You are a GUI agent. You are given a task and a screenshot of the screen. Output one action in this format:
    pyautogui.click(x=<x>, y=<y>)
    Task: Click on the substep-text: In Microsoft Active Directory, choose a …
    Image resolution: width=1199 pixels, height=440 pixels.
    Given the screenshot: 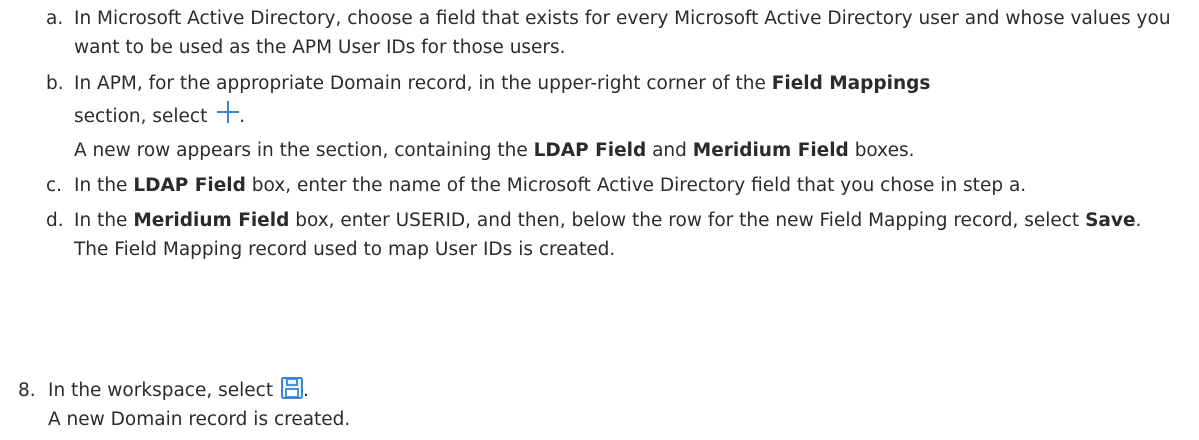 What is the action you would take?
    pyautogui.click(x=629, y=33)
    